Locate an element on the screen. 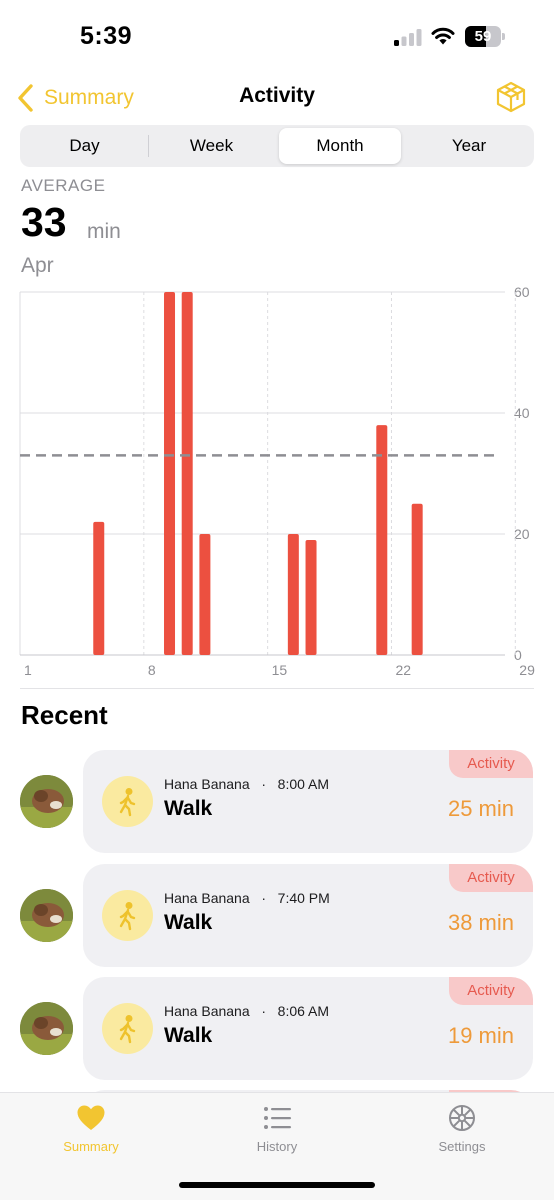 The image size is (554, 1200). x-tick-label: 1 is located at coordinates (28, 670).